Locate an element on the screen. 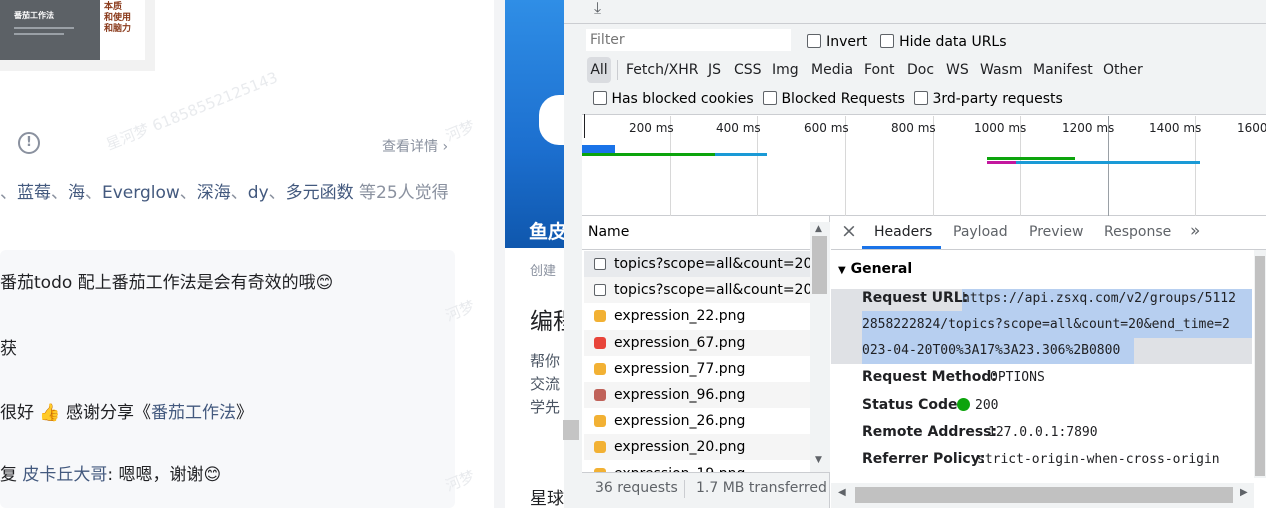 This screenshot has width=1266, height=509. filter-ws: WS is located at coordinates (957, 70).